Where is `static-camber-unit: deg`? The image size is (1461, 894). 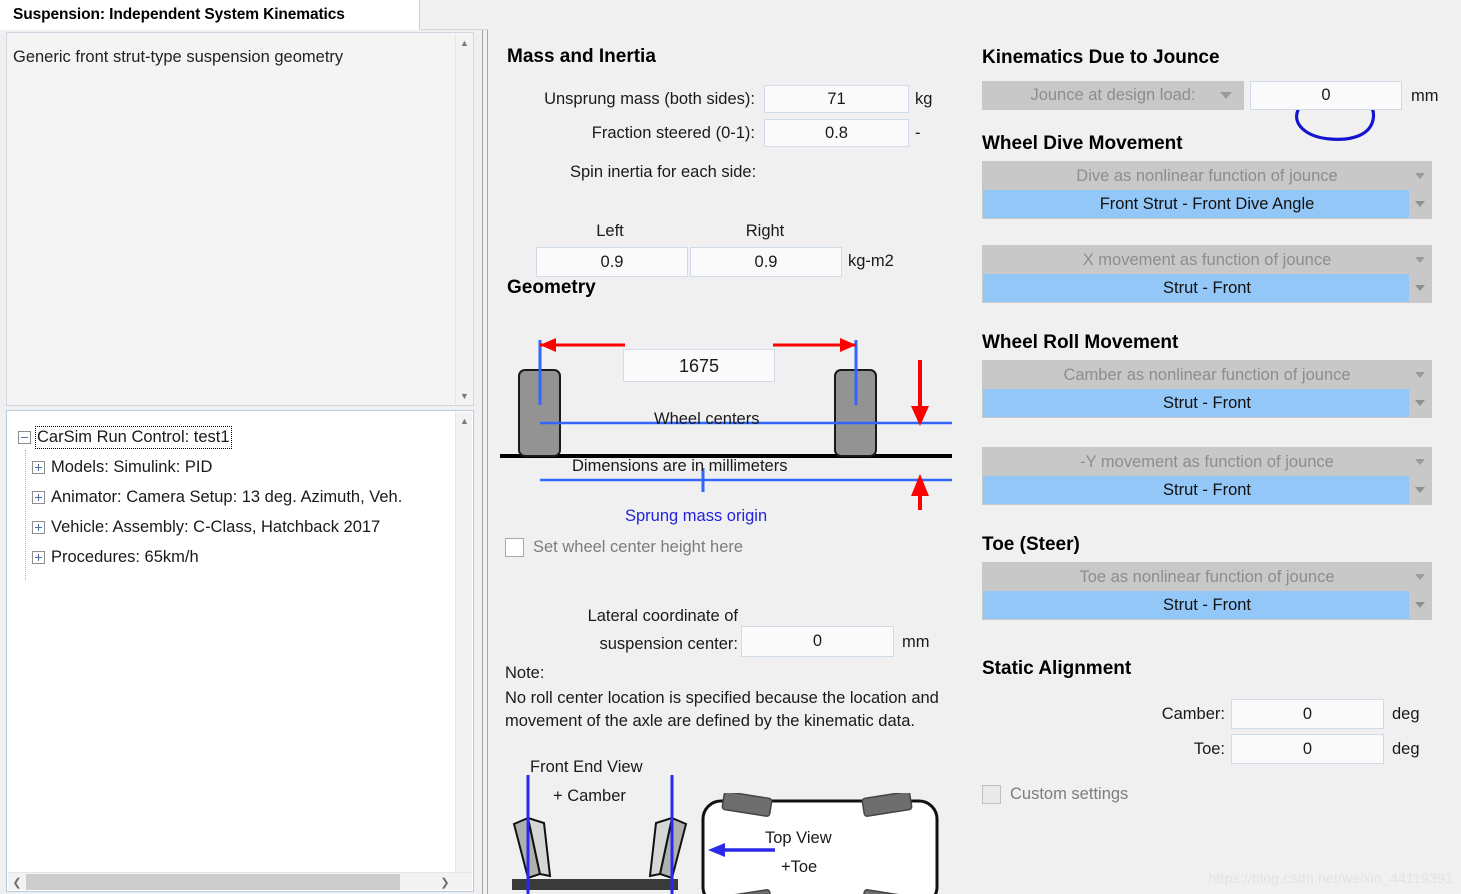
static-camber-unit: deg is located at coordinates (1406, 714).